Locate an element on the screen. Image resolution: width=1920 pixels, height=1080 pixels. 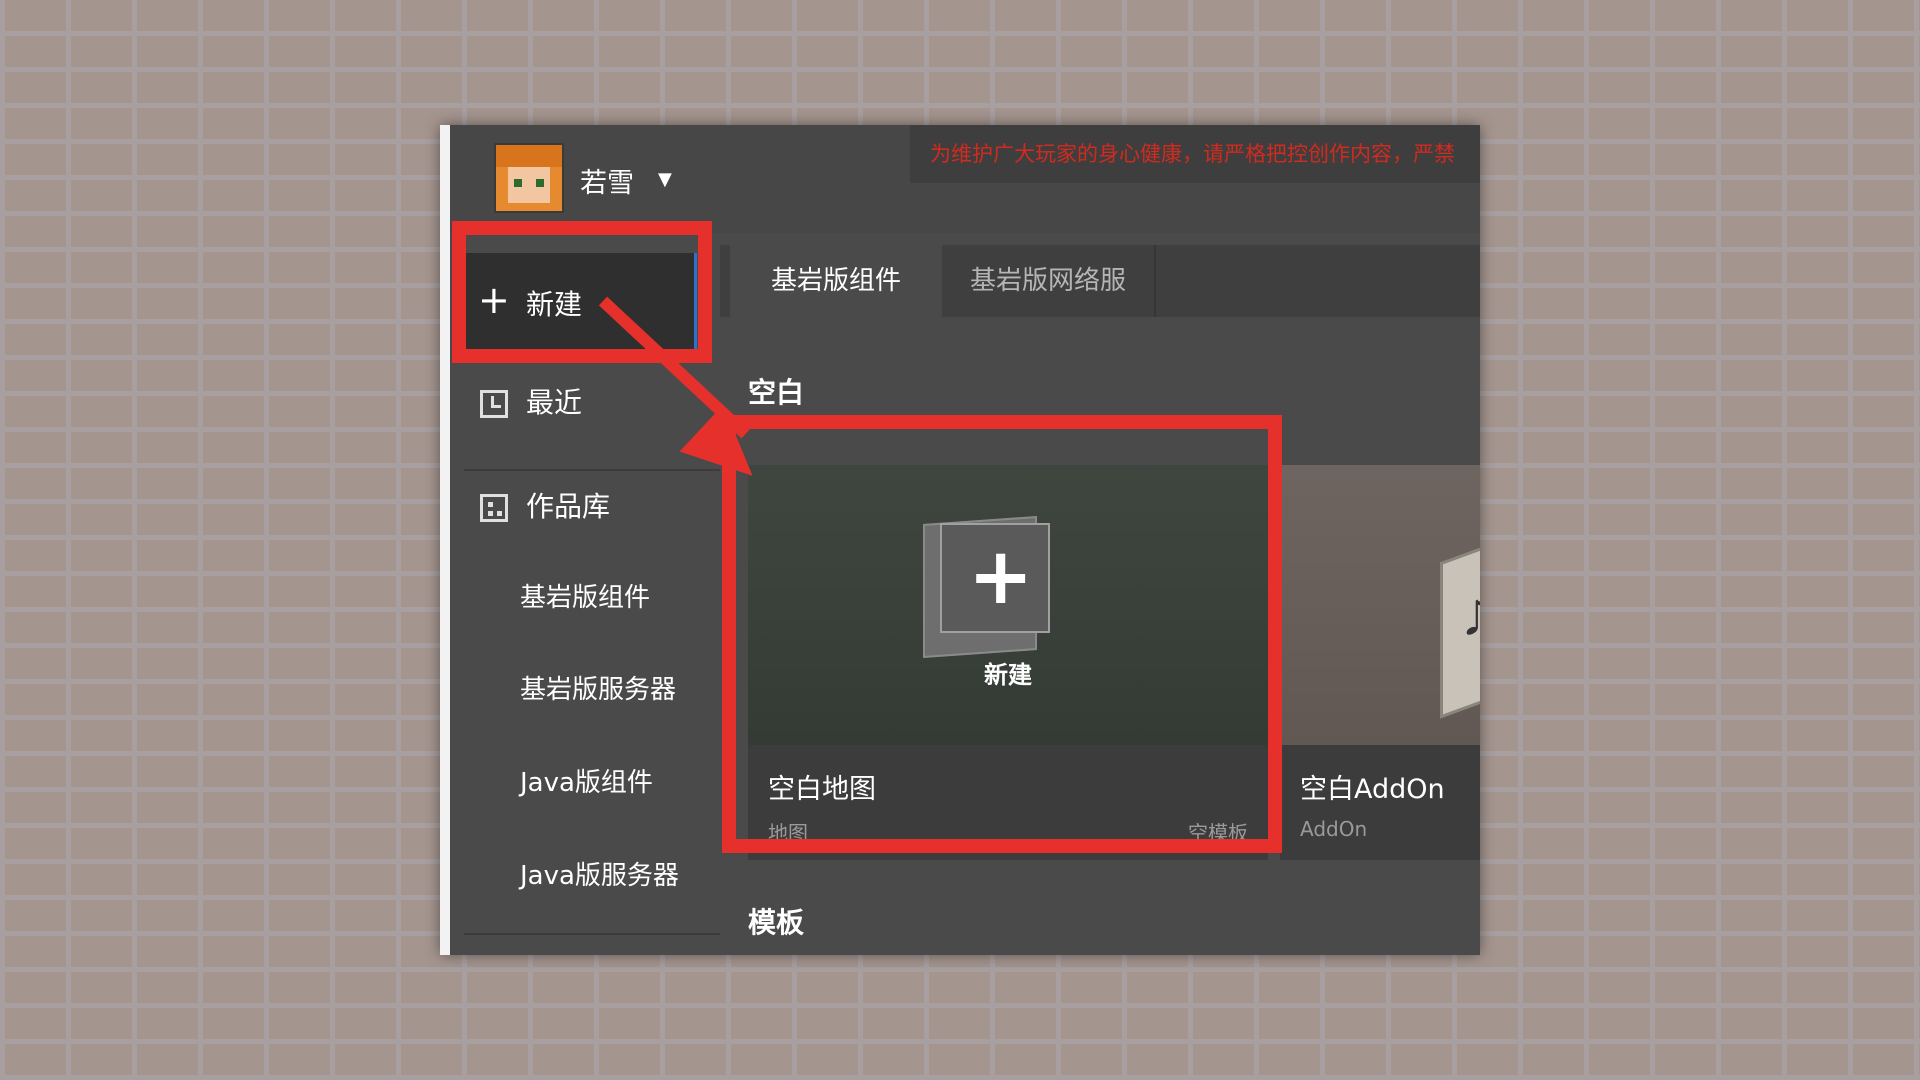
sidebar-item-new: + 新建 is located at coordinates (580, 303).